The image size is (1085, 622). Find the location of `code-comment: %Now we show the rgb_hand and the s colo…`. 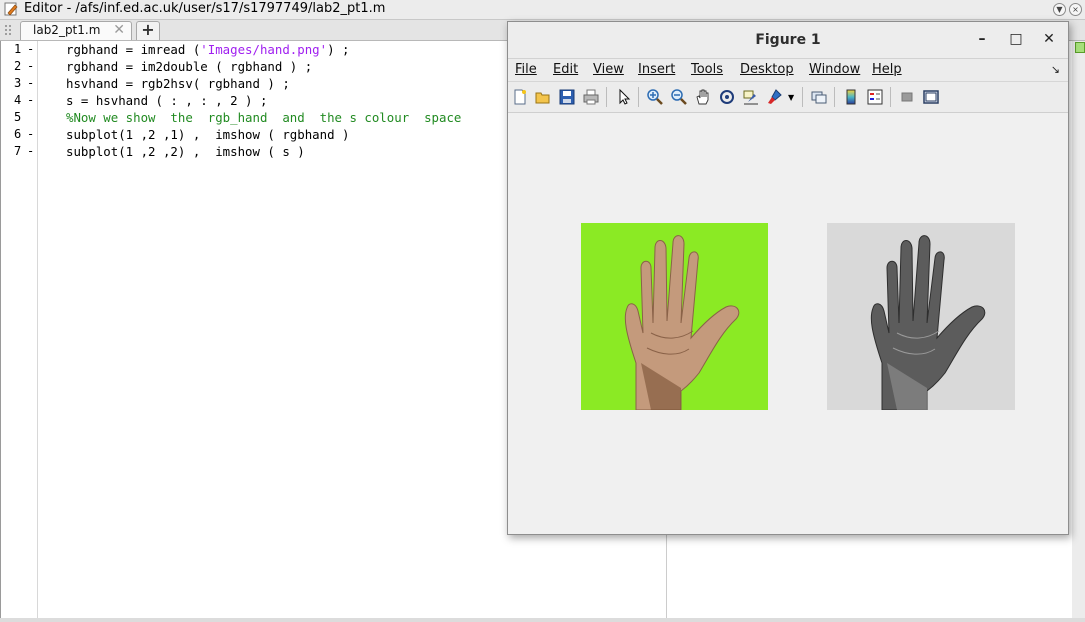

code-comment: %Now we show the rgb_hand and the s colo… is located at coordinates (264, 117).